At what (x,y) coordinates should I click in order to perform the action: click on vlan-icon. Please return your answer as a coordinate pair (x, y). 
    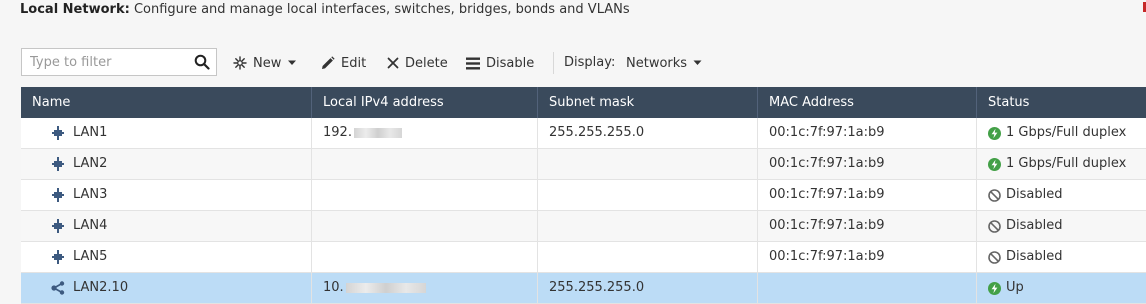
    Looking at the image, I should click on (58, 288).